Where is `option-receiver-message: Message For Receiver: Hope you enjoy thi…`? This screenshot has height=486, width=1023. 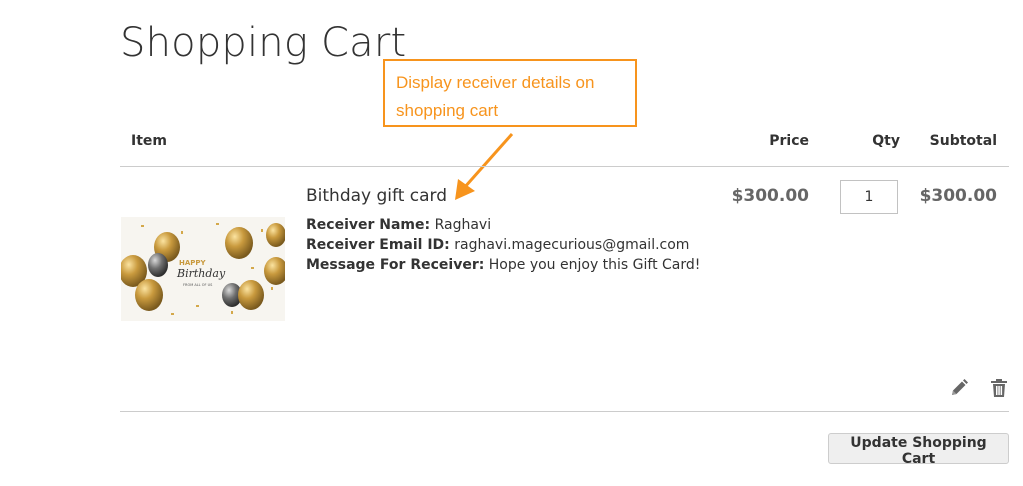 option-receiver-message: Message For Receiver: Hope you enjoy thi… is located at coordinates (503, 265).